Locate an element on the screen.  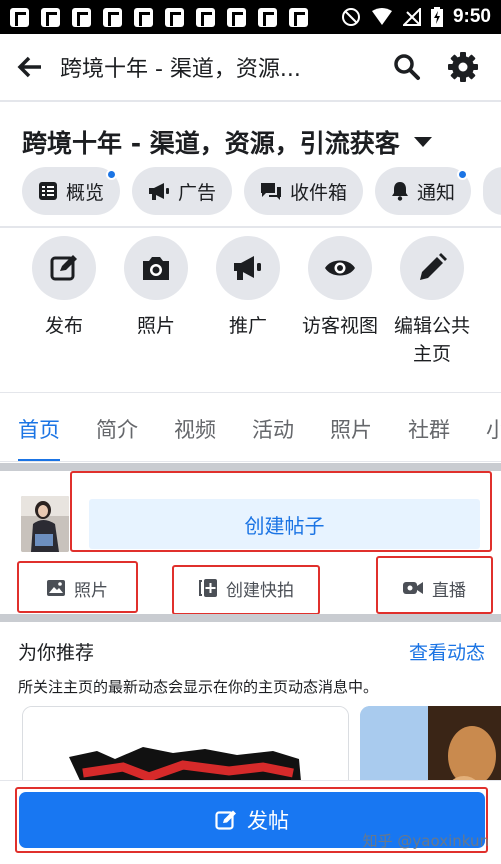
wifi-icon is located at coordinates (381, 16).